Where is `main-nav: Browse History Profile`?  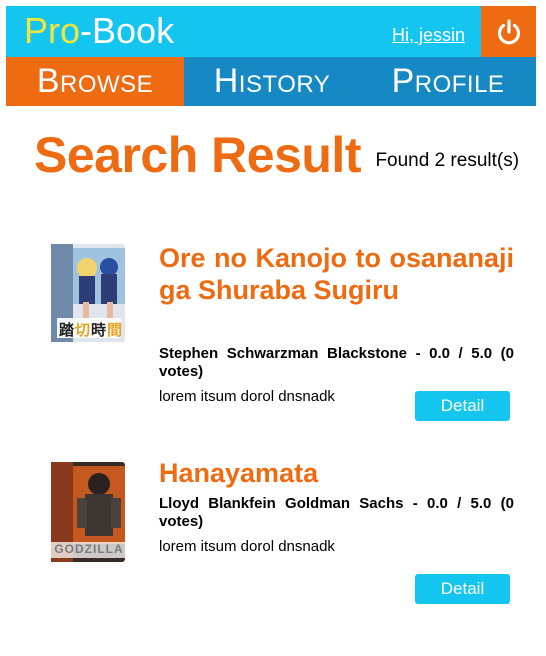 main-nav: Browse History Profile is located at coordinates (271, 81).